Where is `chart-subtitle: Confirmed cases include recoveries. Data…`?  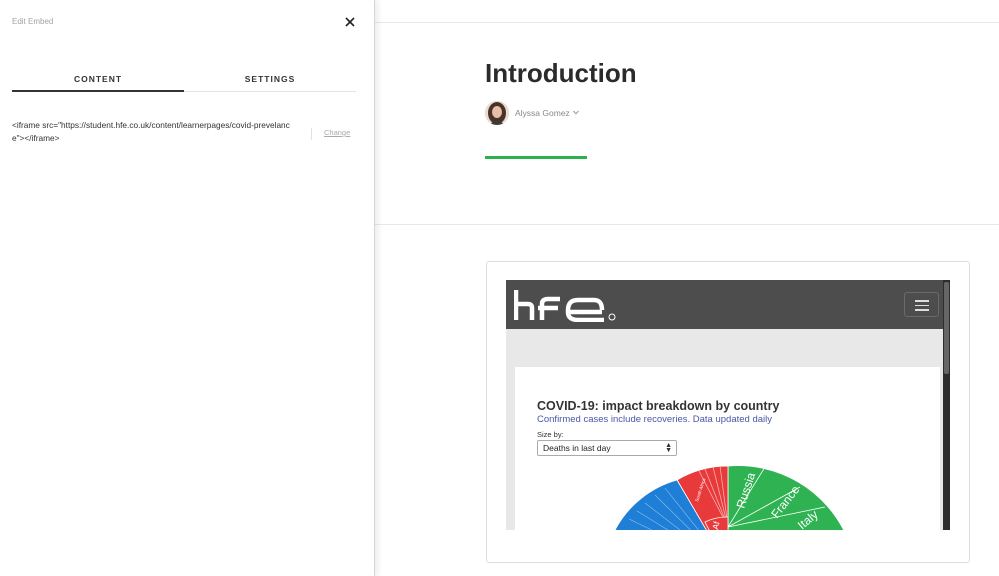
chart-subtitle: Confirmed cases include recoveries. Data… is located at coordinates (654, 419).